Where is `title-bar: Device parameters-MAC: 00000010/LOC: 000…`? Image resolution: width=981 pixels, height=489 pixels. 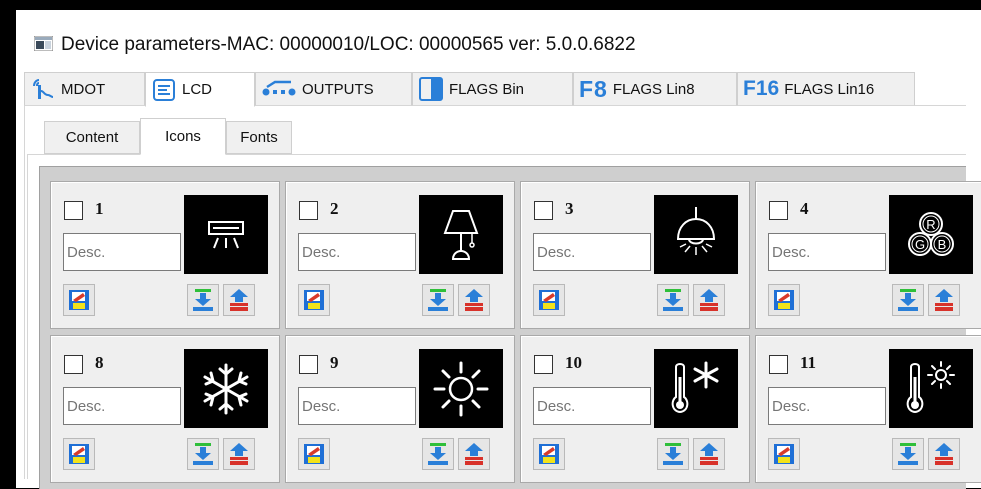
title-bar: Device parameters-MAC: 00000010/LOC: 000… is located at coordinates (498, 41).